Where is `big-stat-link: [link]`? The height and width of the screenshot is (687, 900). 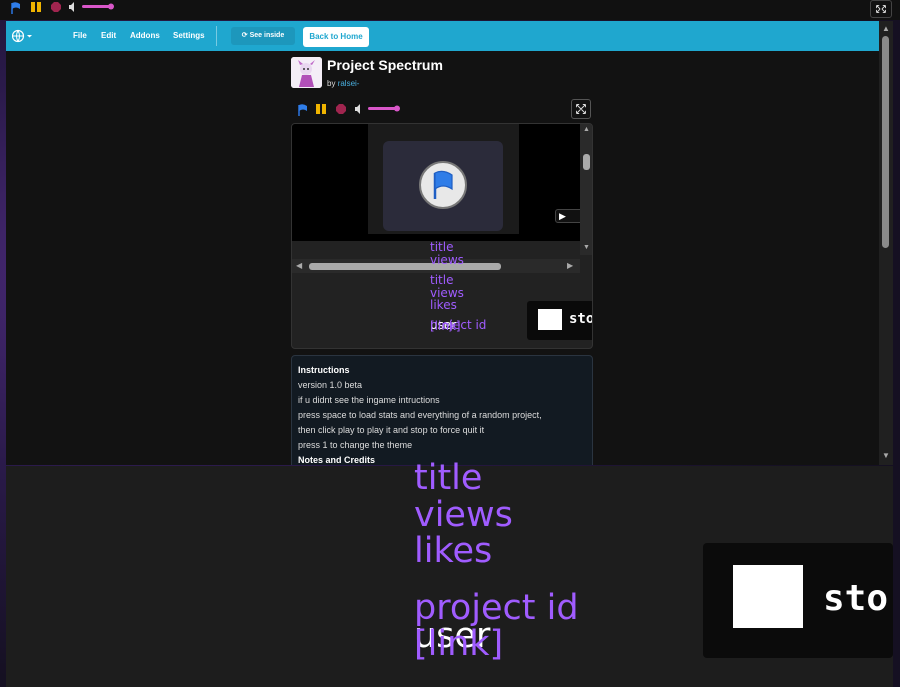 big-stat-link: [link] is located at coordinates (458, 644).